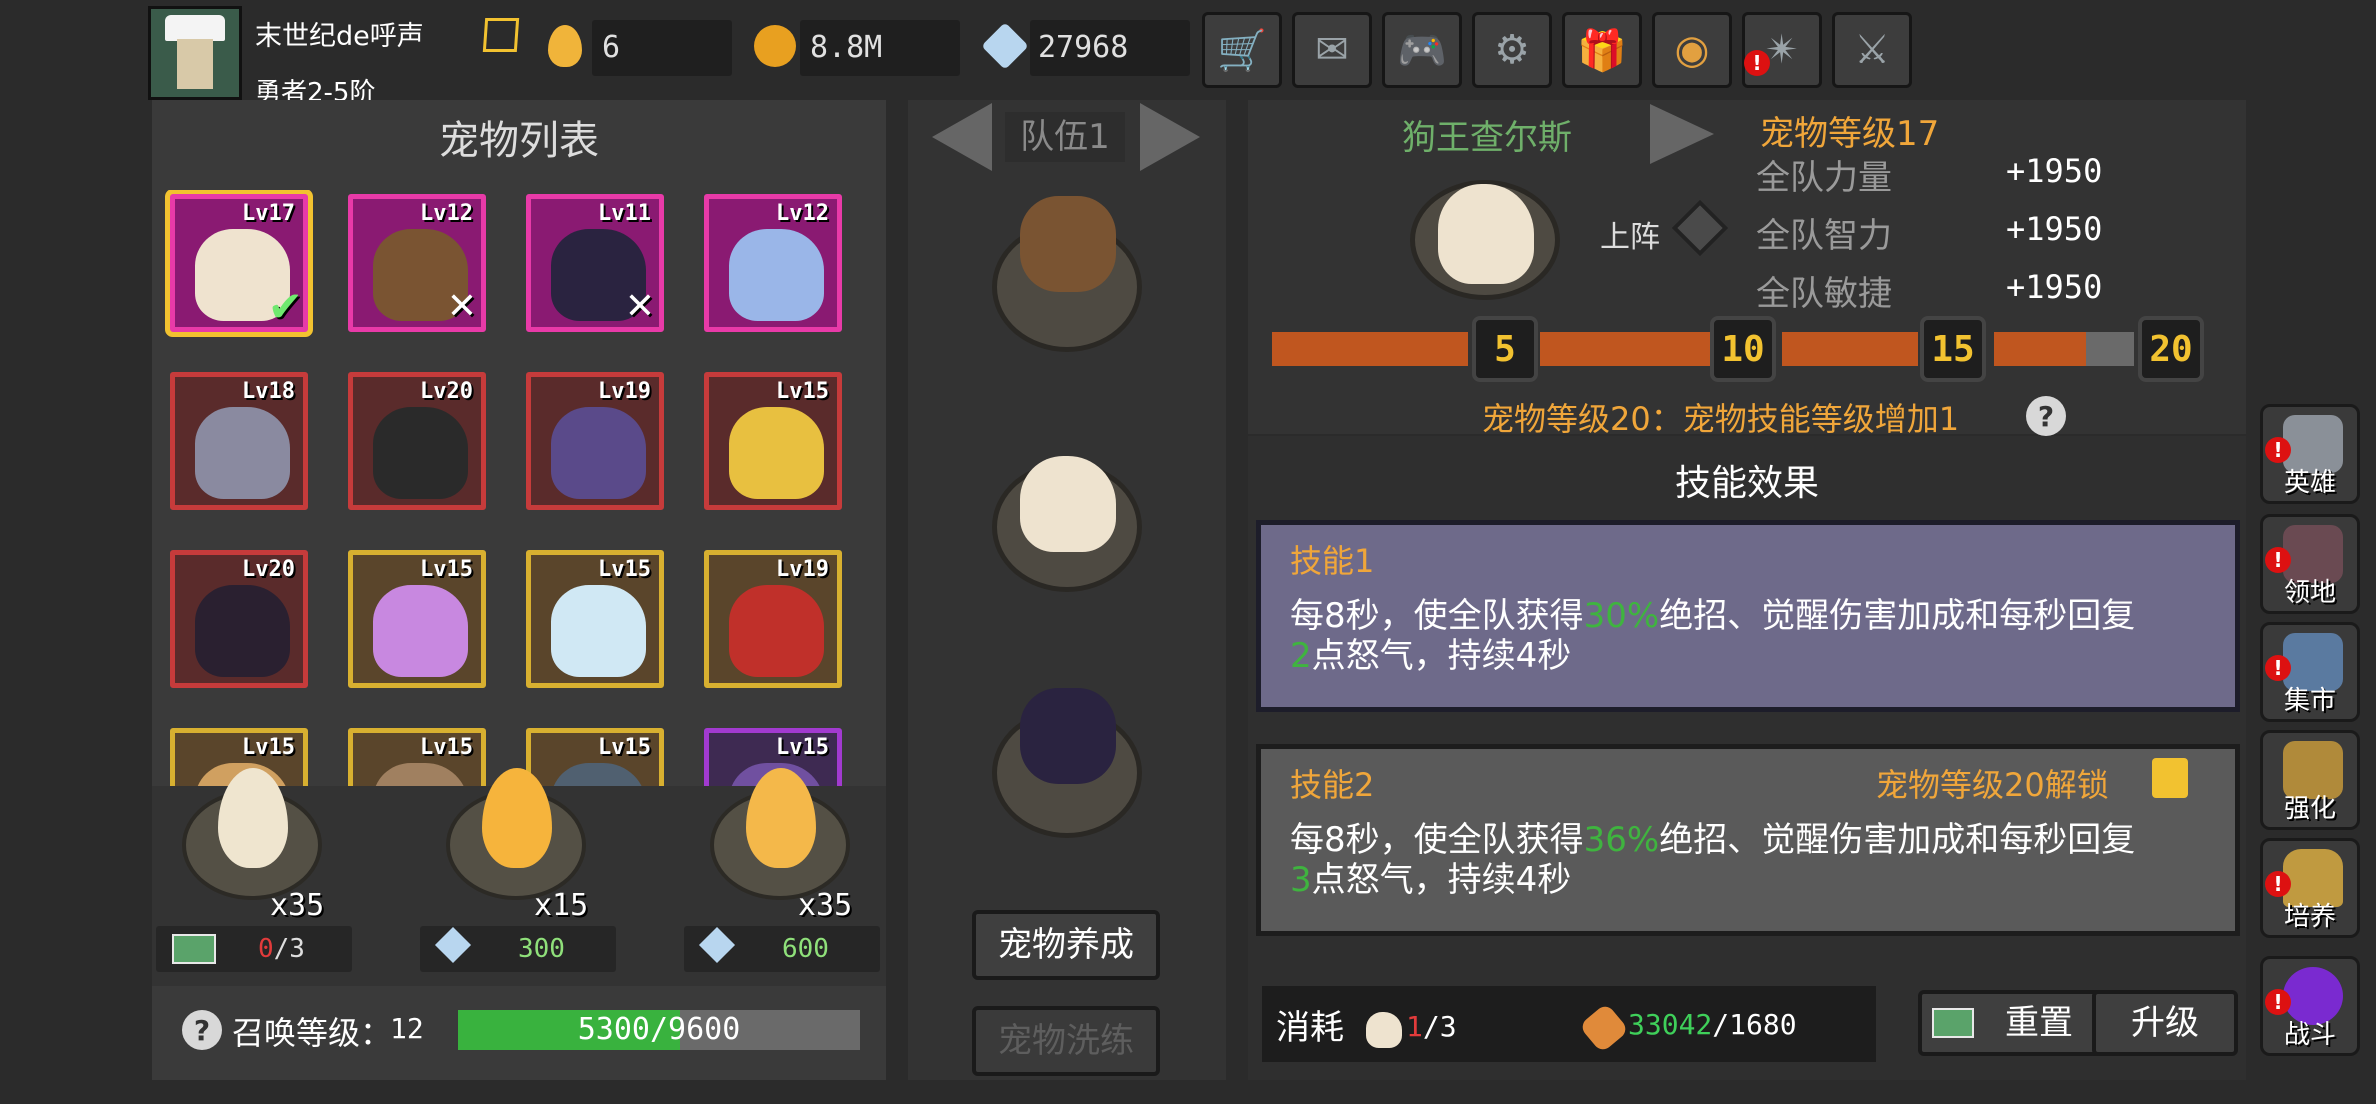 This screenshot has height=1104, width=2376. What do you see at coordinates (339, 36) in the screenshot?
I see `player-name: 末世纪de呼声` at bounding box center [339, 36].